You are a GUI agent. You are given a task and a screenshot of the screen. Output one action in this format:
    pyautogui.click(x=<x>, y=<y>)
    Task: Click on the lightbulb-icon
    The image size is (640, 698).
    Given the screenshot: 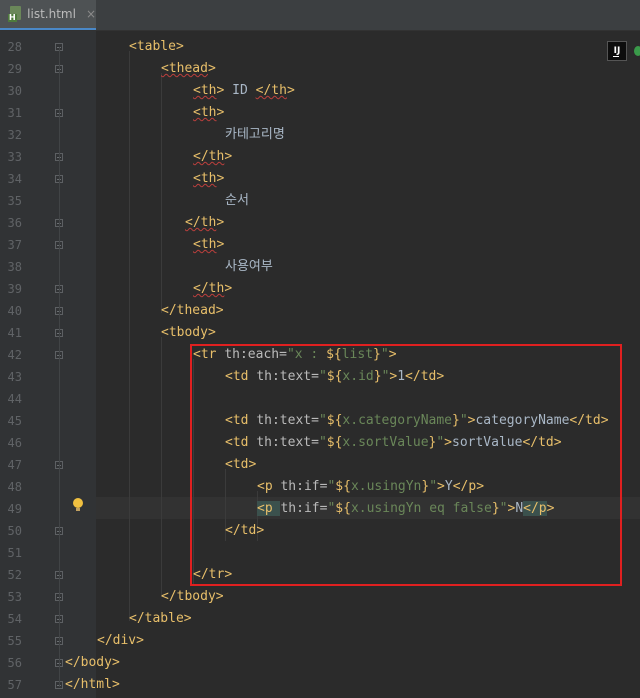 What is the action you would take?
    pyautogui.click(x=78, y=505)
    